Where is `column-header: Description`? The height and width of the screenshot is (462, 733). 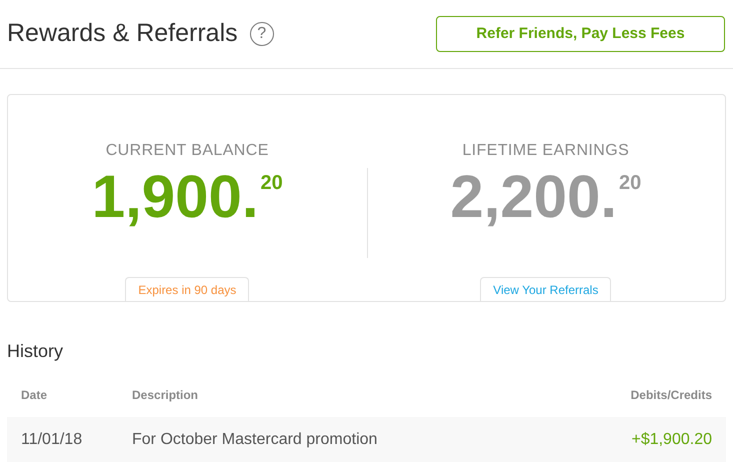 column-header: Description is located at coordinates (166, 395).